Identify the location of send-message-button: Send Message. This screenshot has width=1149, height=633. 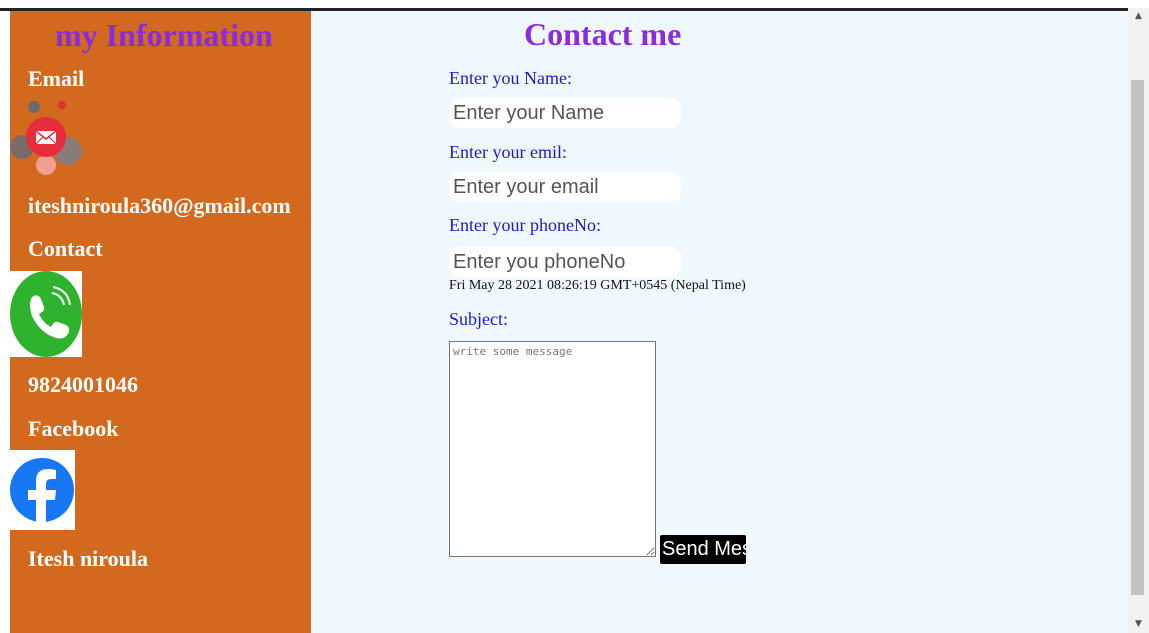
(703, 549).